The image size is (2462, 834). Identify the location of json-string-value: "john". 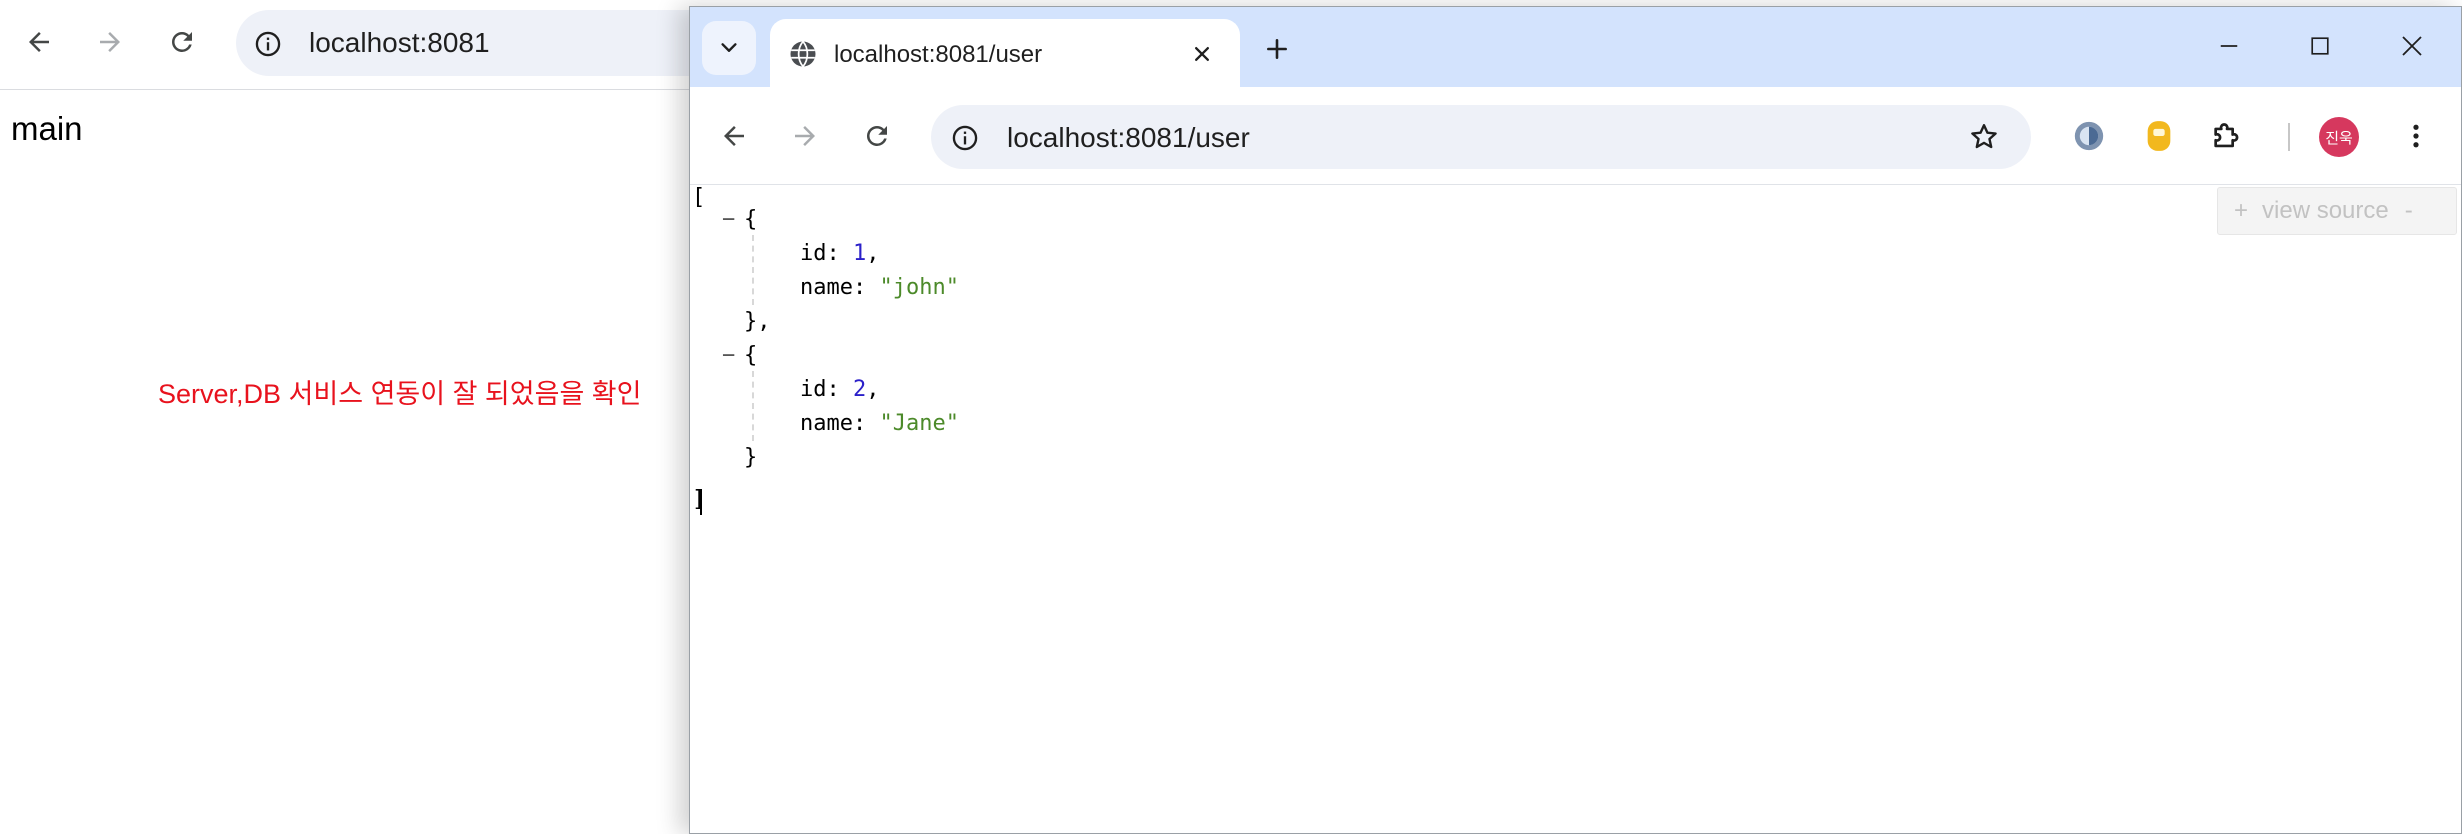
(919, 287).